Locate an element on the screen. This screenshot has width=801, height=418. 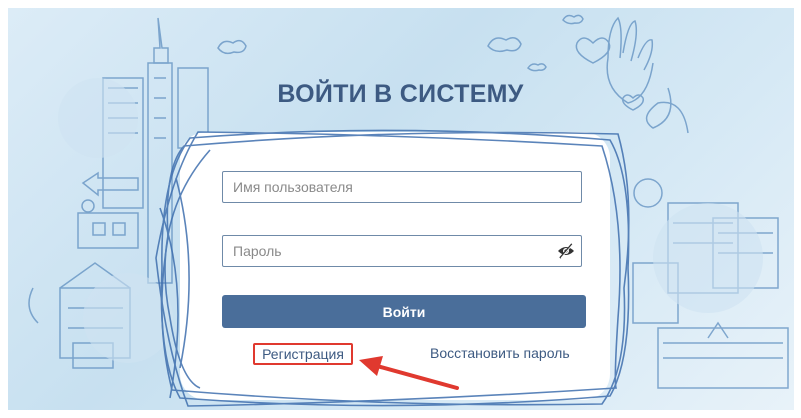
eye-slash-icon is located at coordinates (566, 251).